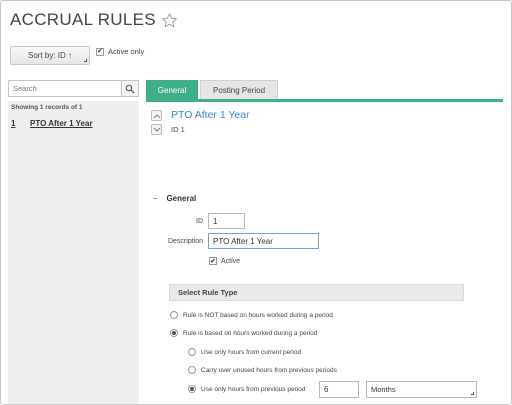  What do you see at coordinates (251, 352) in the screenshot?
I see `radio-label: Use only hours from current period` at bounding box center [251, 352].